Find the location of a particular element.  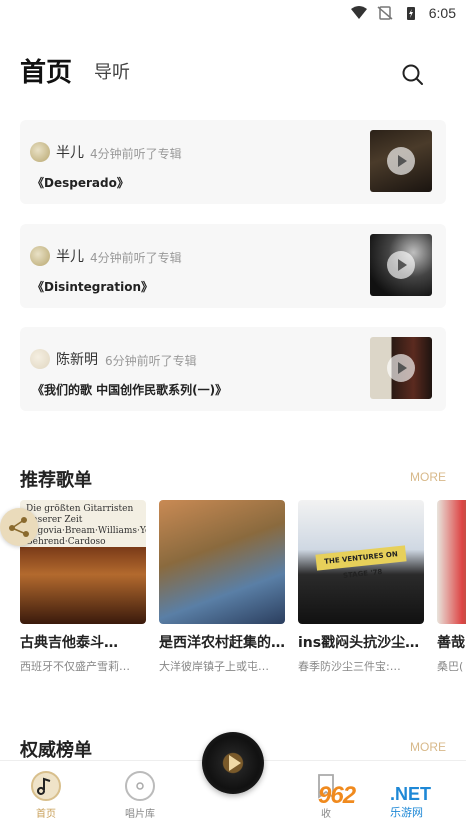

home-note-icon is located at coordinates (46, 786).